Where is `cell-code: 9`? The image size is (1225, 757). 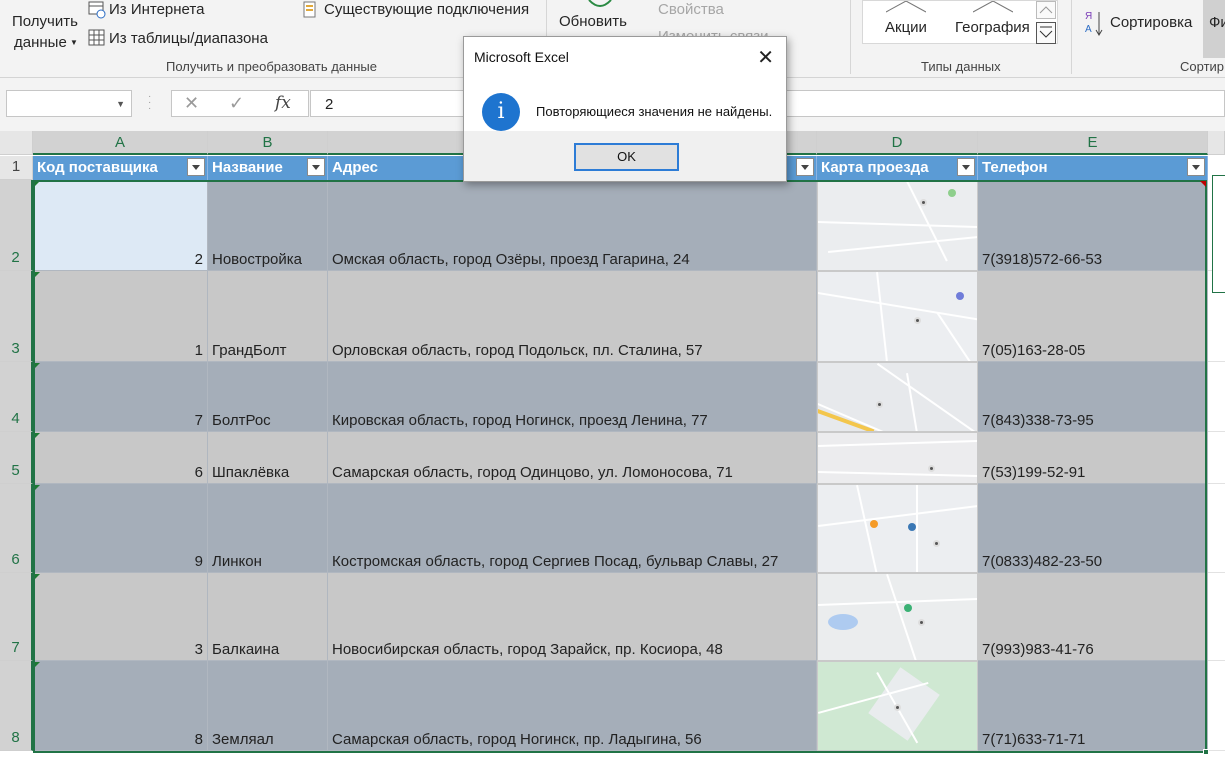 cell-code: 9 is located at coordinates (120, 528).